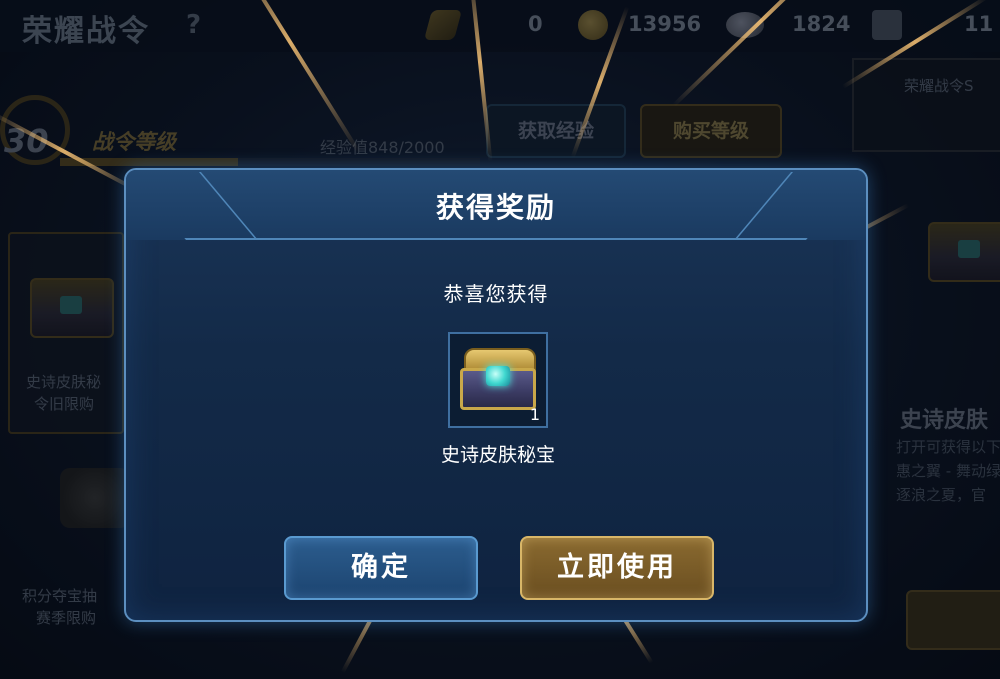 The width and height of the screenshot is (1000, 679). I want to click on epic-skin-chest-icon, so click(498, 380).